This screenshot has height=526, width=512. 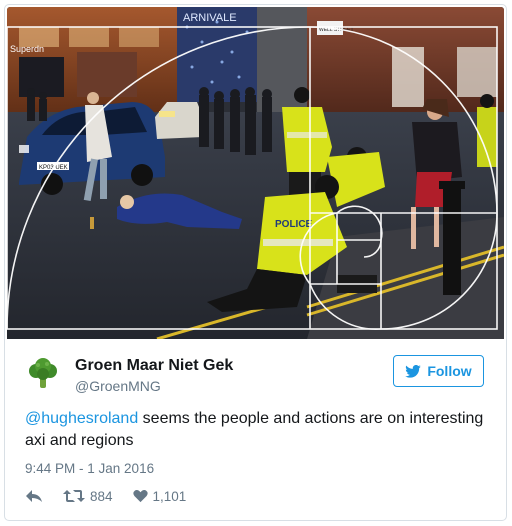 I want to click on reply-icon, so click(x=34, y=496).